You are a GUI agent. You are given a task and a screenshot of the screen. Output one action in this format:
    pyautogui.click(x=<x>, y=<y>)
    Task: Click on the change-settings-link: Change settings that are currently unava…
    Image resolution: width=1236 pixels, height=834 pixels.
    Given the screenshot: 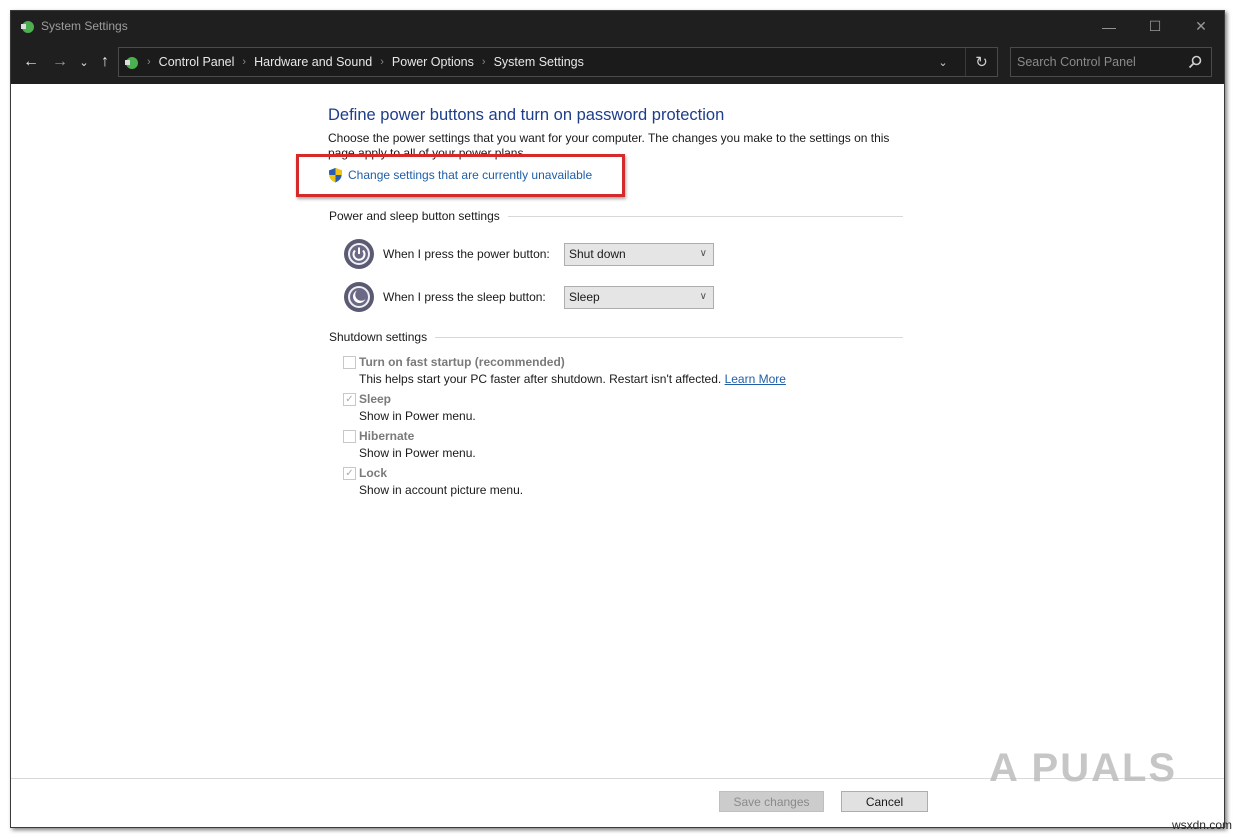 What is the action you would take?
    pyautogui.click(x=460, y=175)
    